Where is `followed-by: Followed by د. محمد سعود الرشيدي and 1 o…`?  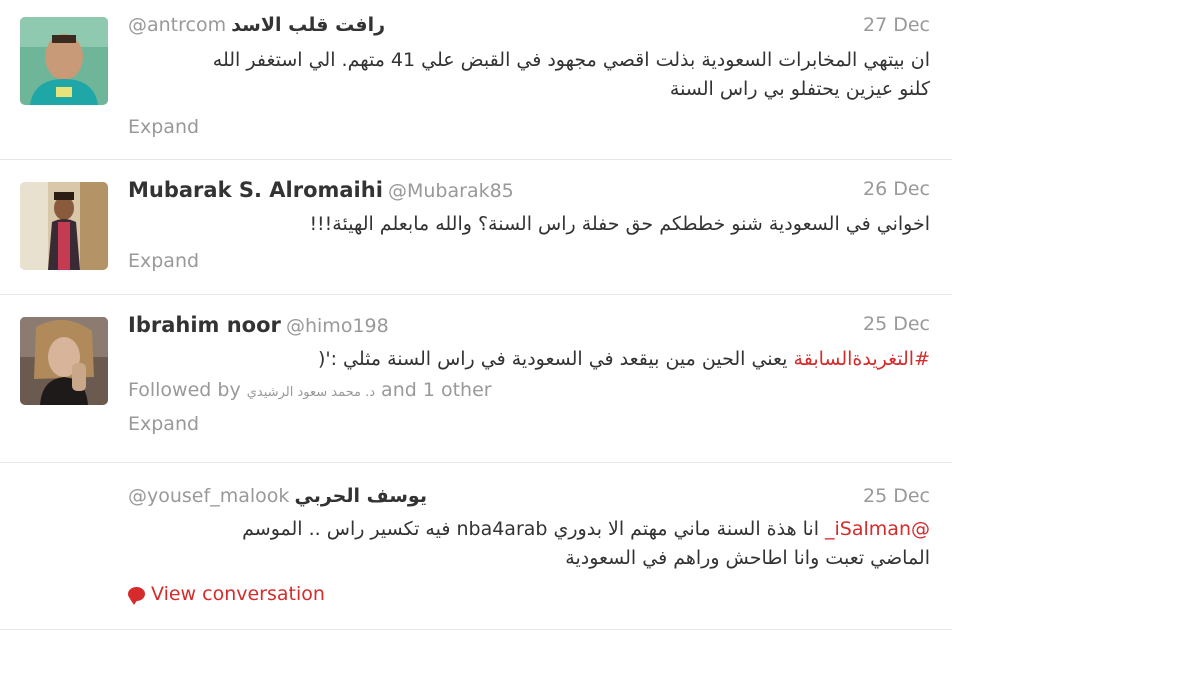
followed-by: Followed by د. محمد سعود الرشيدي and 1 o… is located at coordinates (310, 390).